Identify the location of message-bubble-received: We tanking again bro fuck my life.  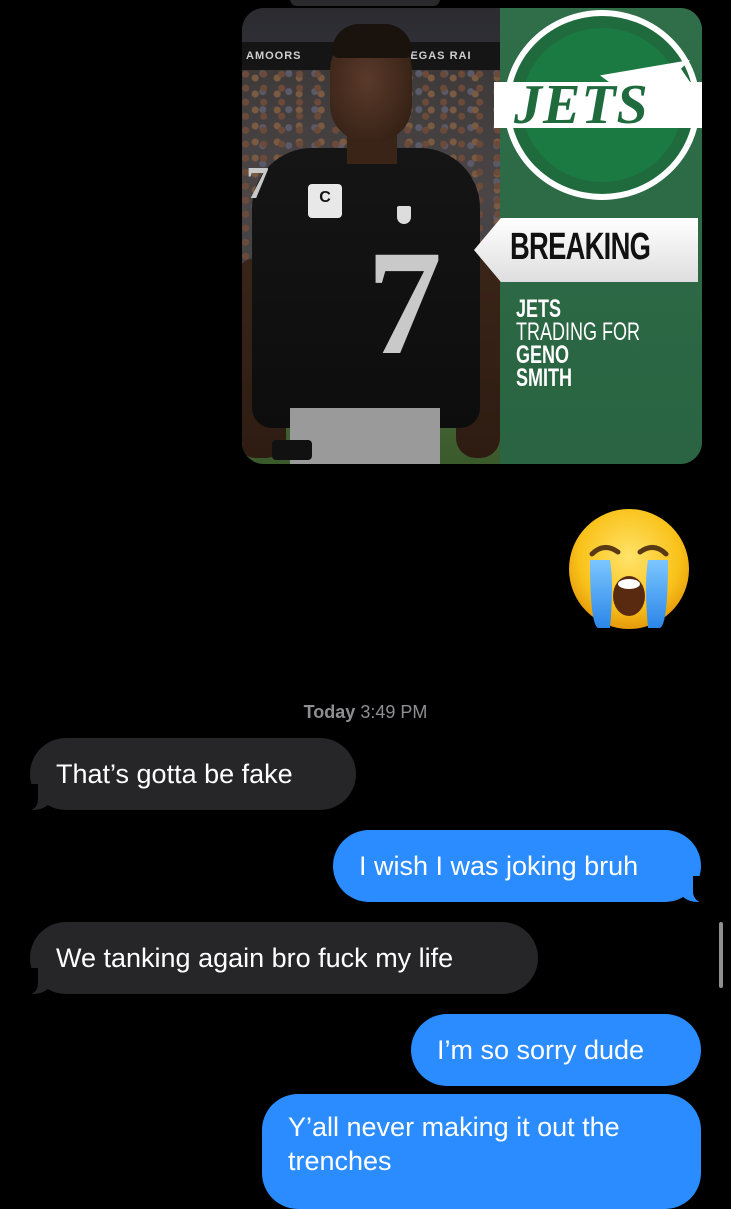
(277, 959).